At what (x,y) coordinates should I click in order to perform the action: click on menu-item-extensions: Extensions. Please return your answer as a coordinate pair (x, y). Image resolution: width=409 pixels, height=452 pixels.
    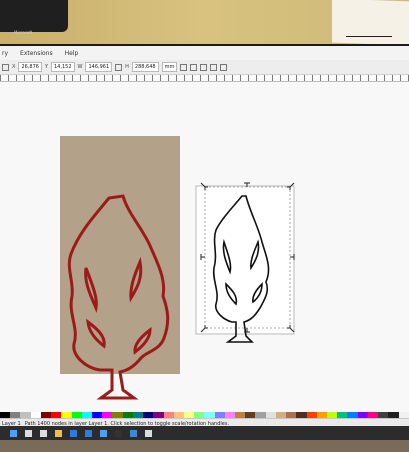
    Looking at the image, I should click on (36, 53).